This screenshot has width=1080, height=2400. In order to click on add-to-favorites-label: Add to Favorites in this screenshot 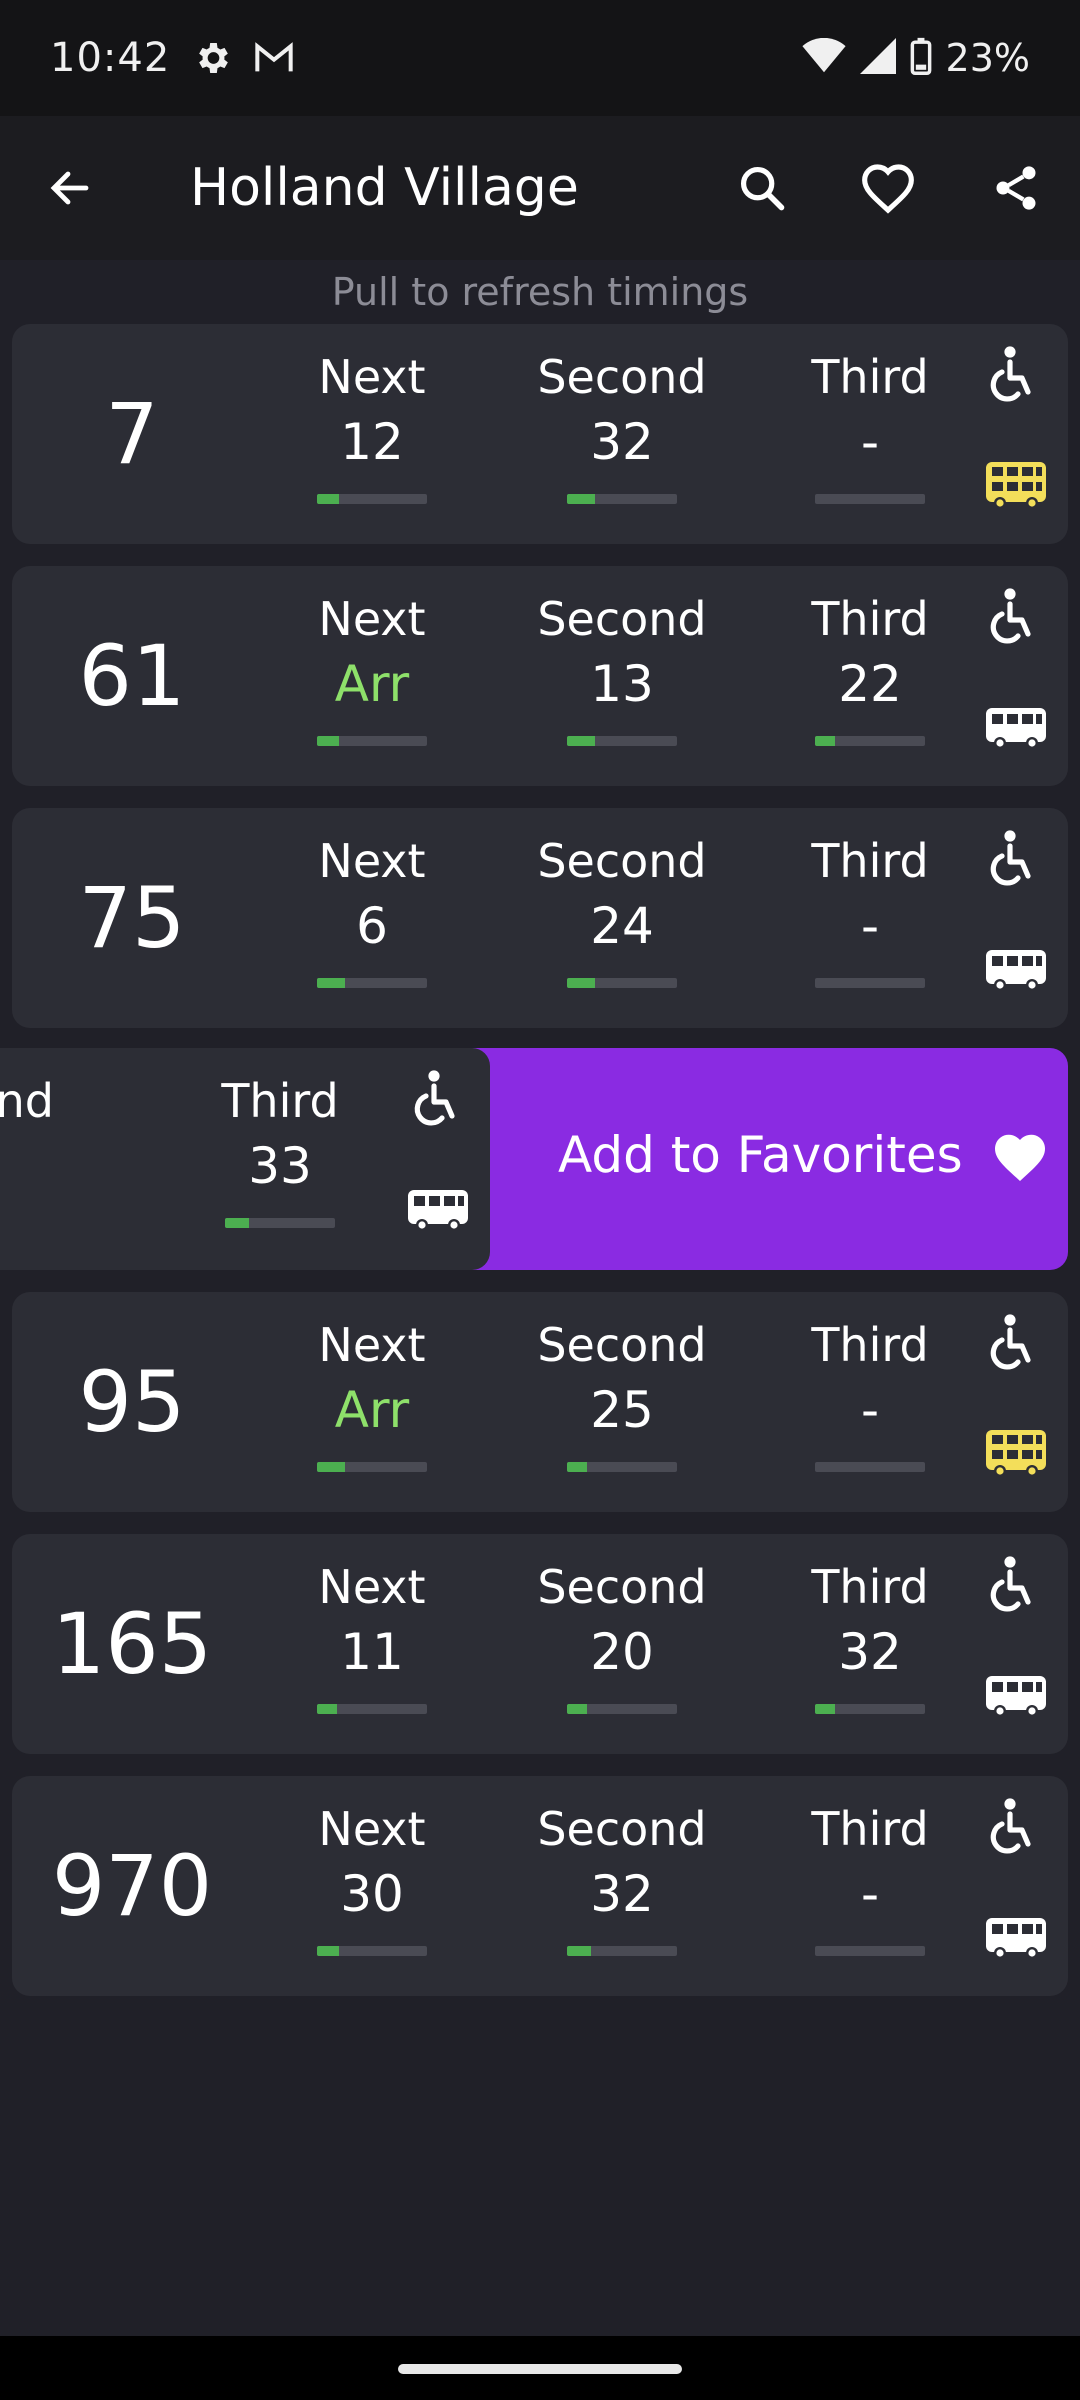, I will do `click(760, 1155)`.